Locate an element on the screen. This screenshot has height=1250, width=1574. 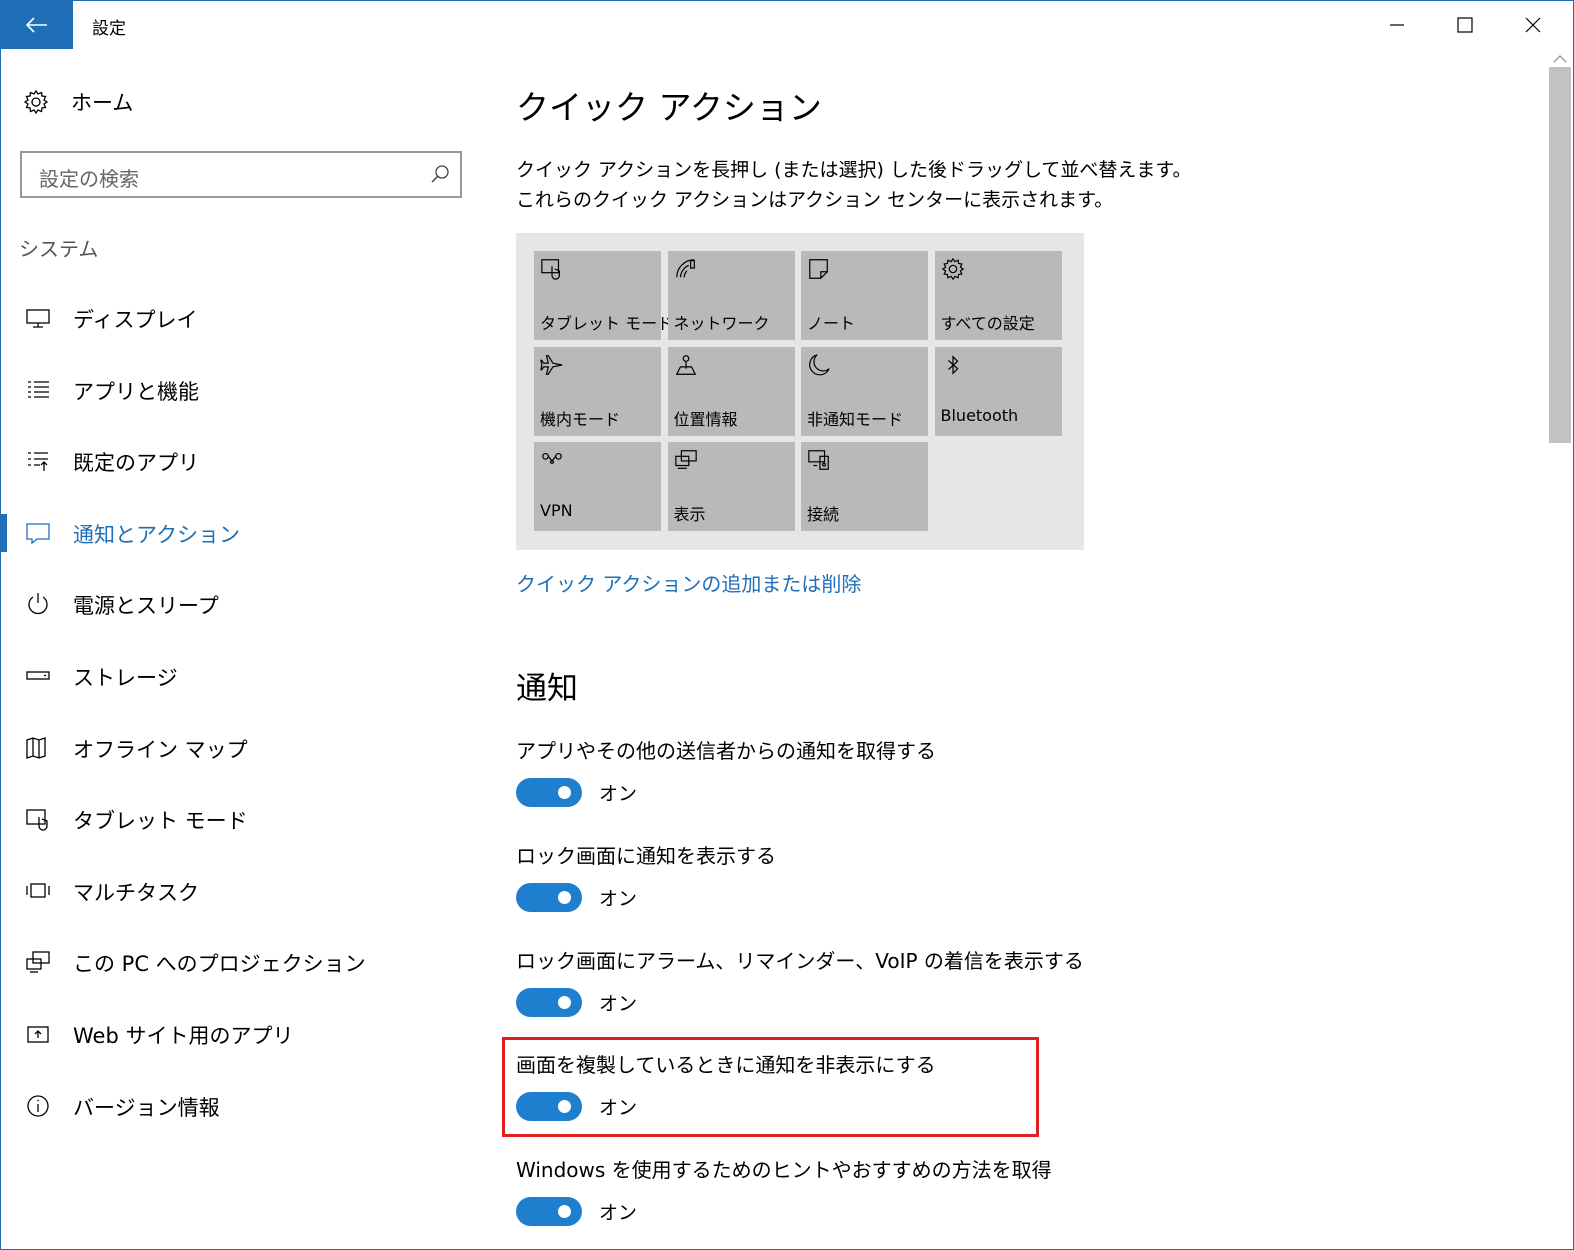
notification-icon is located at coordinates (38, 533).